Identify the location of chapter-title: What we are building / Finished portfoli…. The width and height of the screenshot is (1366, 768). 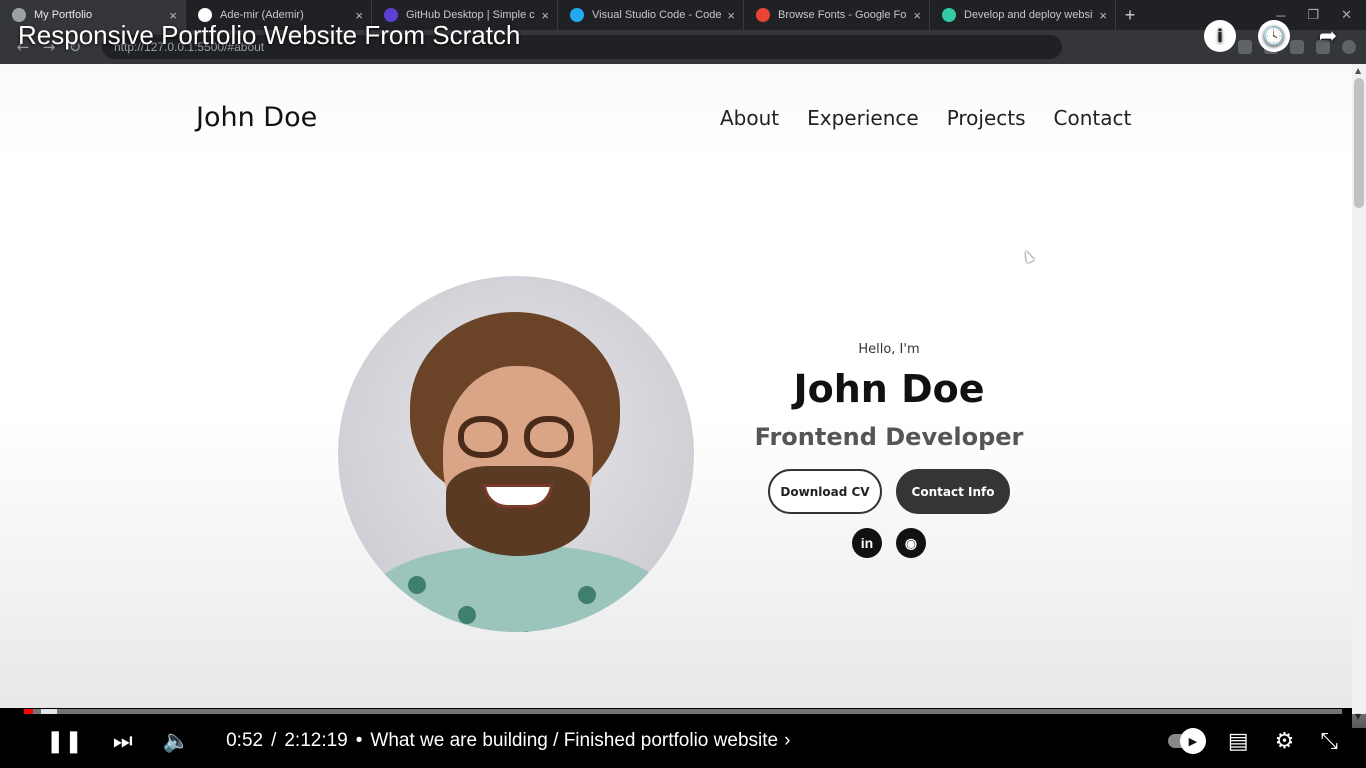
(574, 741).